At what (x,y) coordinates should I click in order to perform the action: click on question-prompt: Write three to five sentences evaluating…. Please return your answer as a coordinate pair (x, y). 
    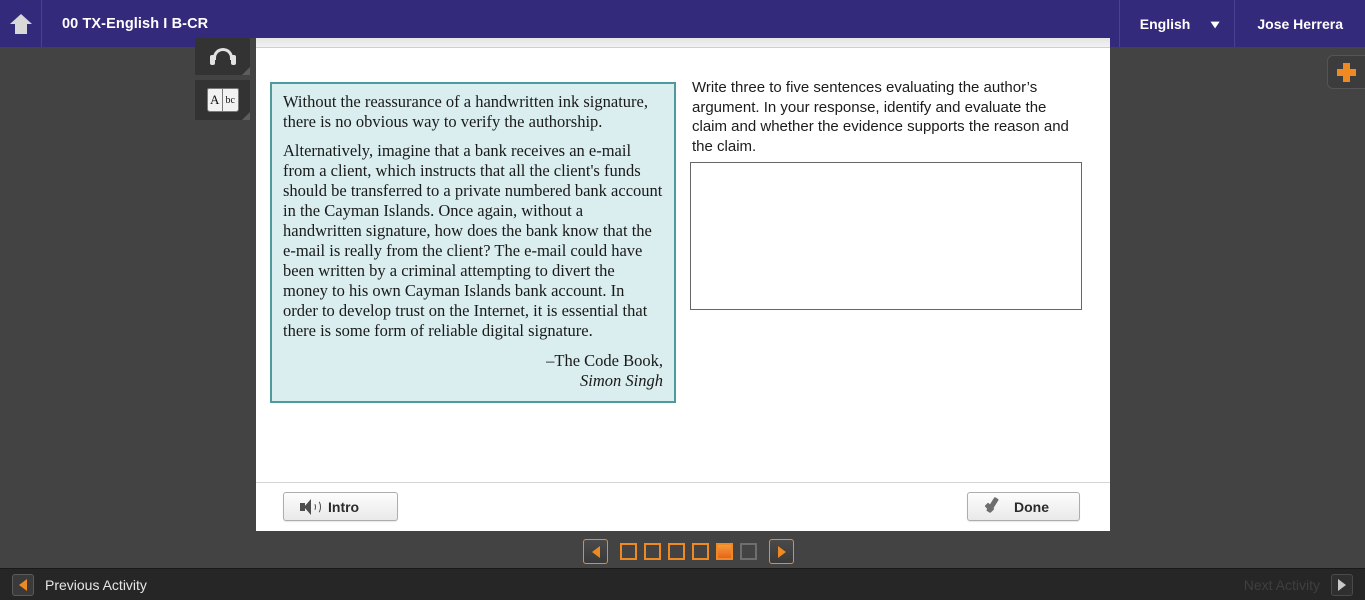
    Looking at the image, I should click on (880, 117).